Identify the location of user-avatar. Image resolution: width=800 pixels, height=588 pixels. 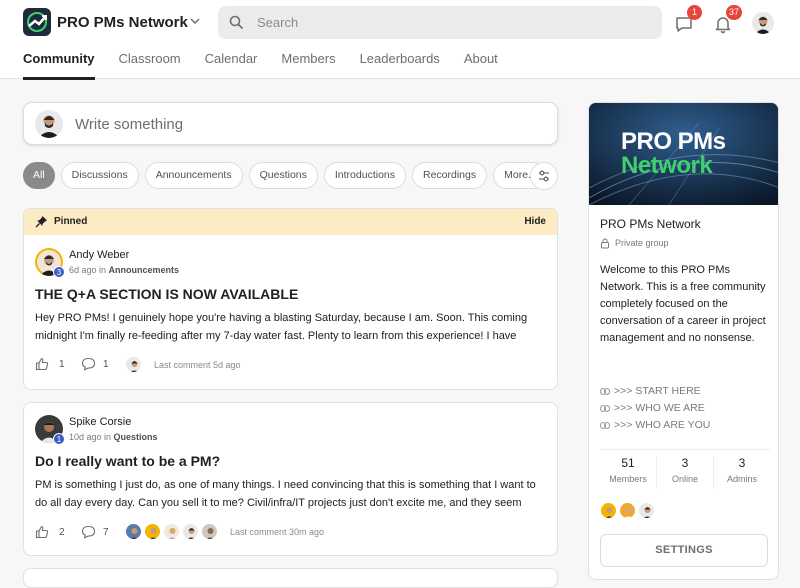
(763, 23).